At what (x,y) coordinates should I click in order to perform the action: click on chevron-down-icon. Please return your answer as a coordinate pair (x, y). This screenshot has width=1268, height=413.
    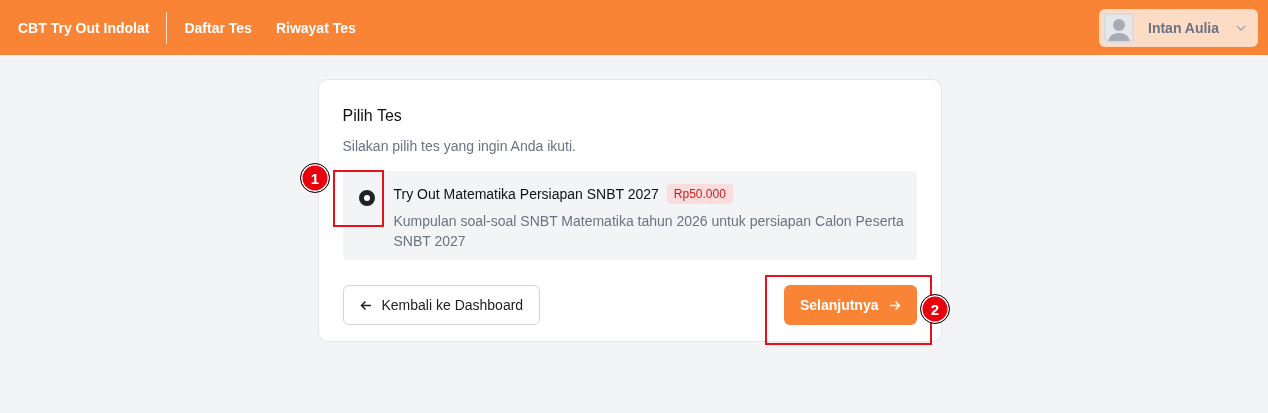
    Looking at the image, I should click on (1241, 27).